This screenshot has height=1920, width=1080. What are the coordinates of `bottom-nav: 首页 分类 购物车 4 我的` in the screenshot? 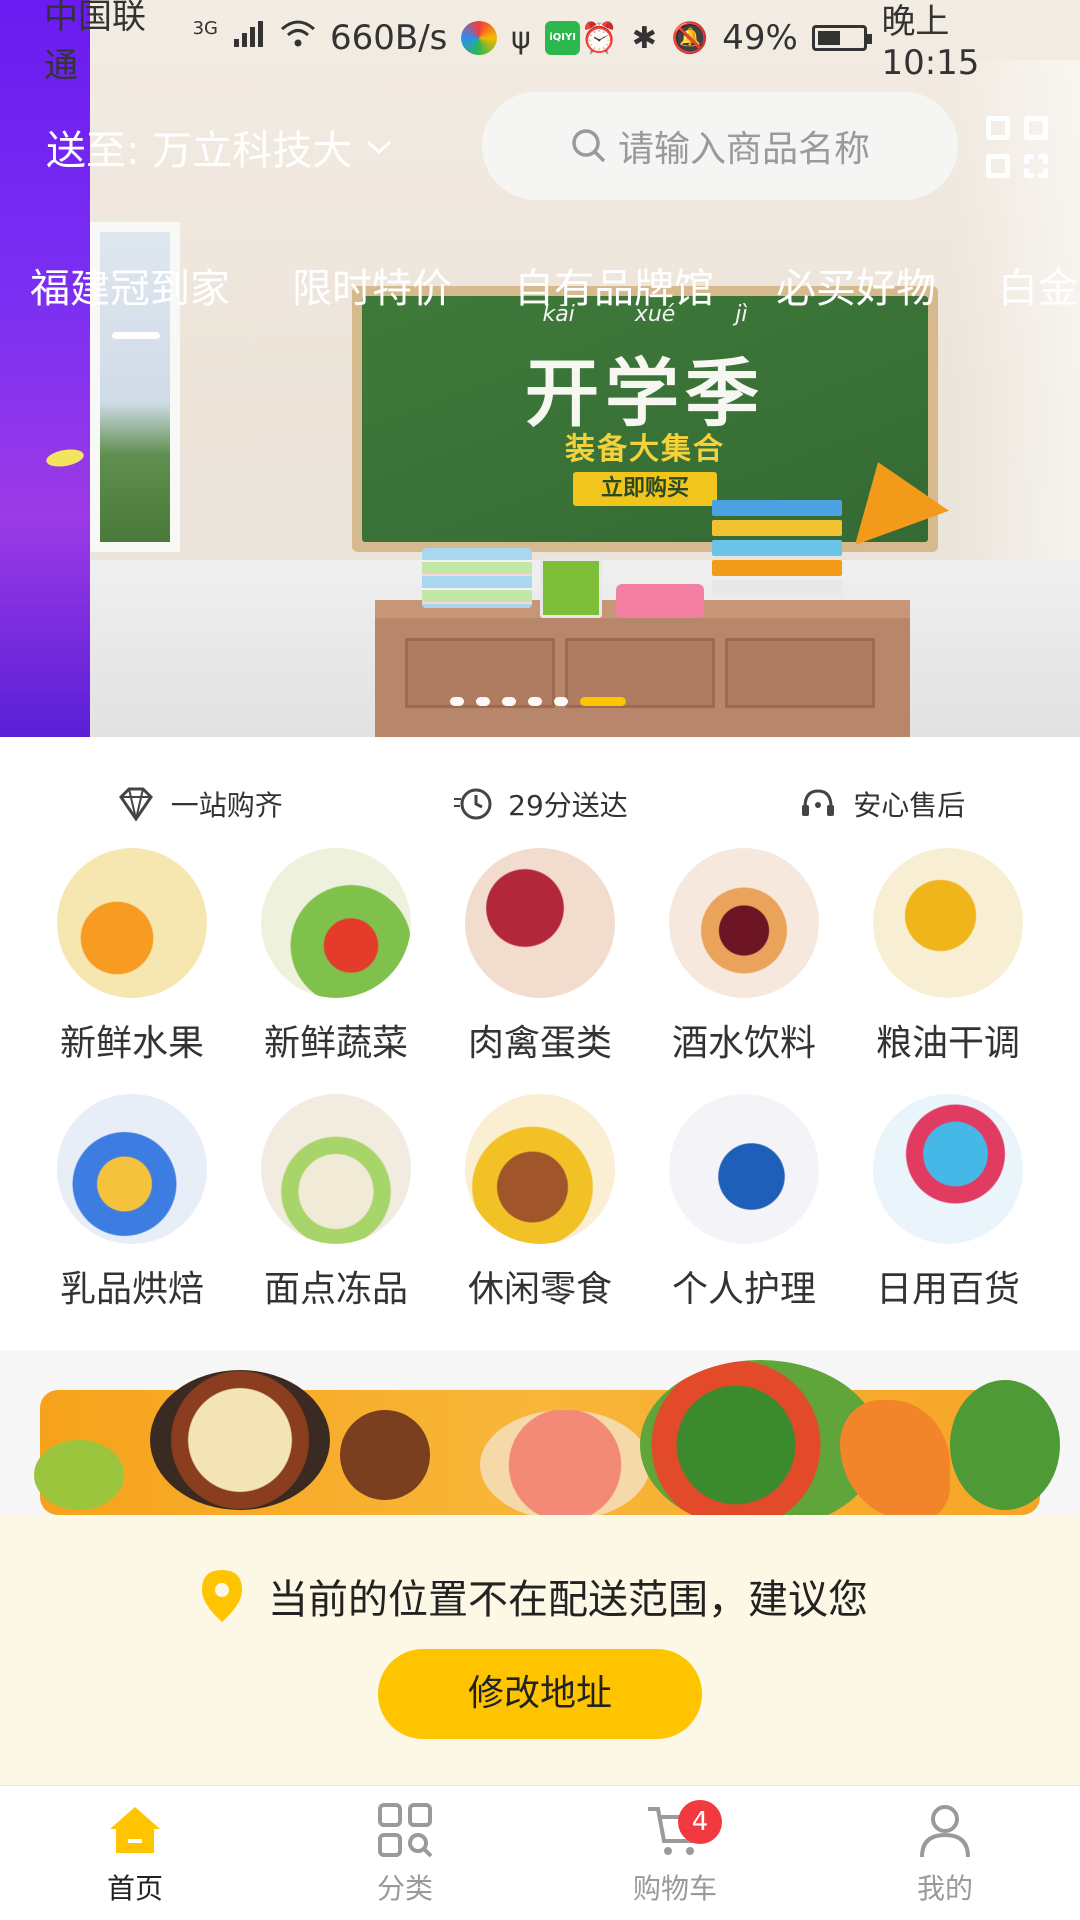 It's located at (540, 1852).